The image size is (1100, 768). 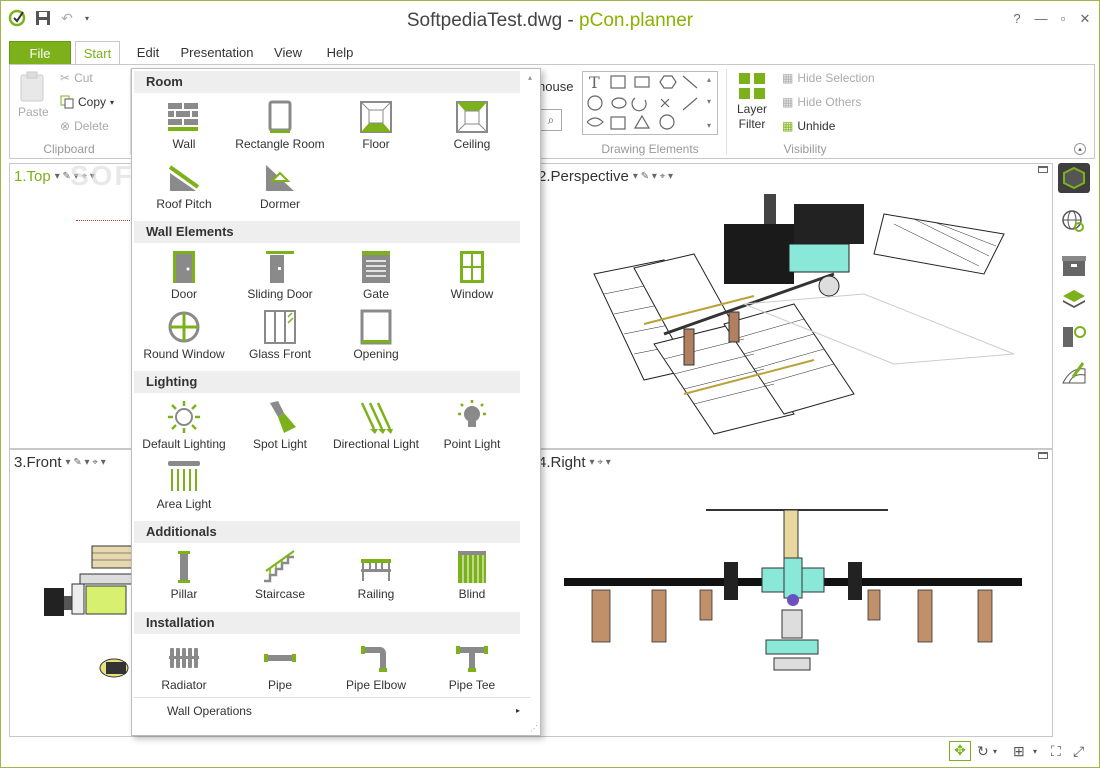 What do you see at coordinates (217, 53) in the screenshot?
I see `tab-presentation: Presentation` at bounding box center [217, 53].